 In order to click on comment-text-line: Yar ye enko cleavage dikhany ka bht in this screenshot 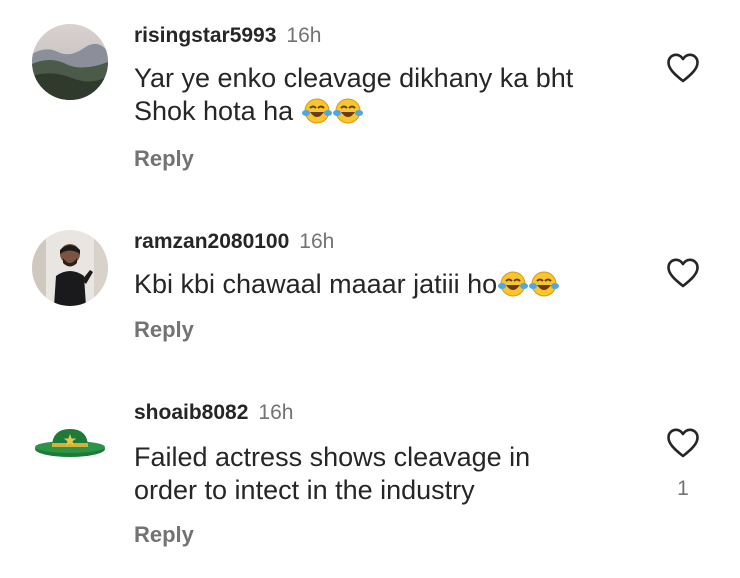, I will do `click(354, 78)`.